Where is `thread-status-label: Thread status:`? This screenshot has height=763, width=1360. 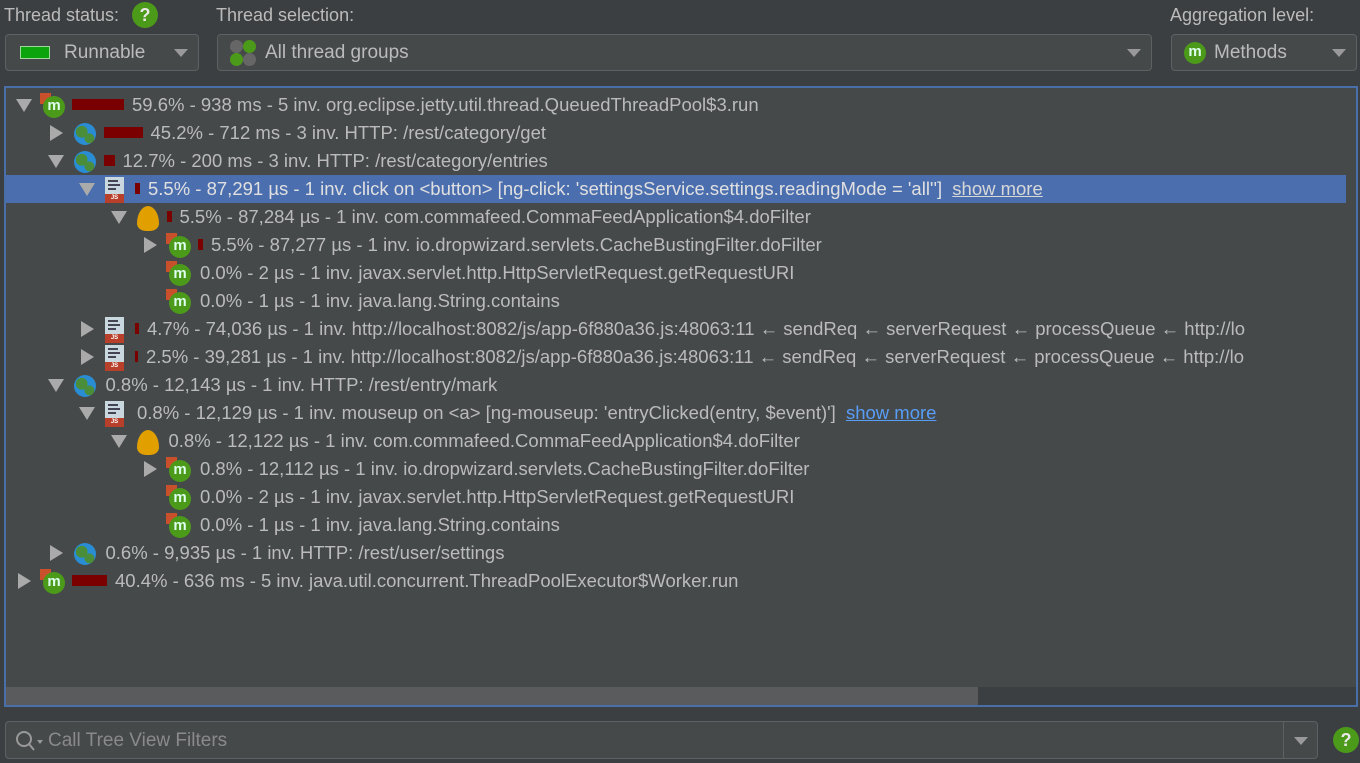 thread-status-label: Thread status: is located at coordinates (62, 15).